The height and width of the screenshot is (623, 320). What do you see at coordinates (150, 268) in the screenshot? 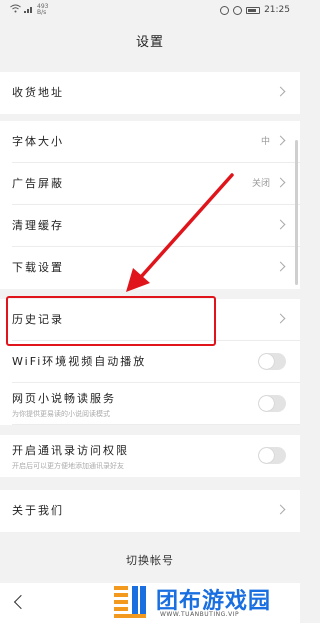
I see `settings-row-download: 下载设置` at bounding box center [150, 268].